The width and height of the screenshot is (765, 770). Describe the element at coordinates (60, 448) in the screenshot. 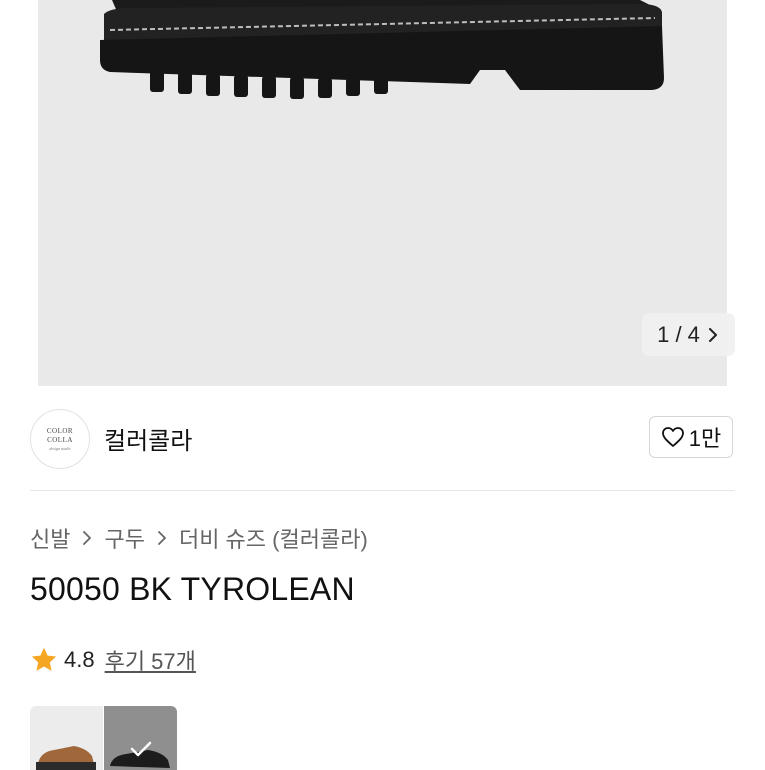

I see `brand-logo-line3: design studio` at that location.